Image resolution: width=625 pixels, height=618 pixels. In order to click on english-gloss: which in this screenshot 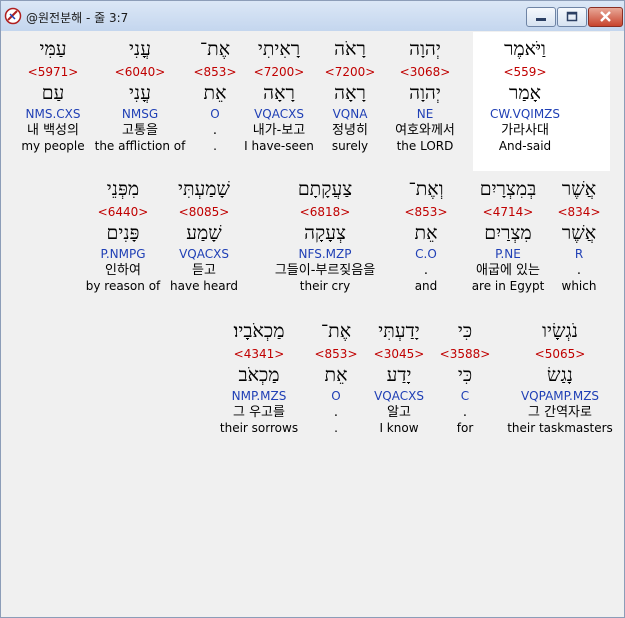, I will do `click(579, 286)`.